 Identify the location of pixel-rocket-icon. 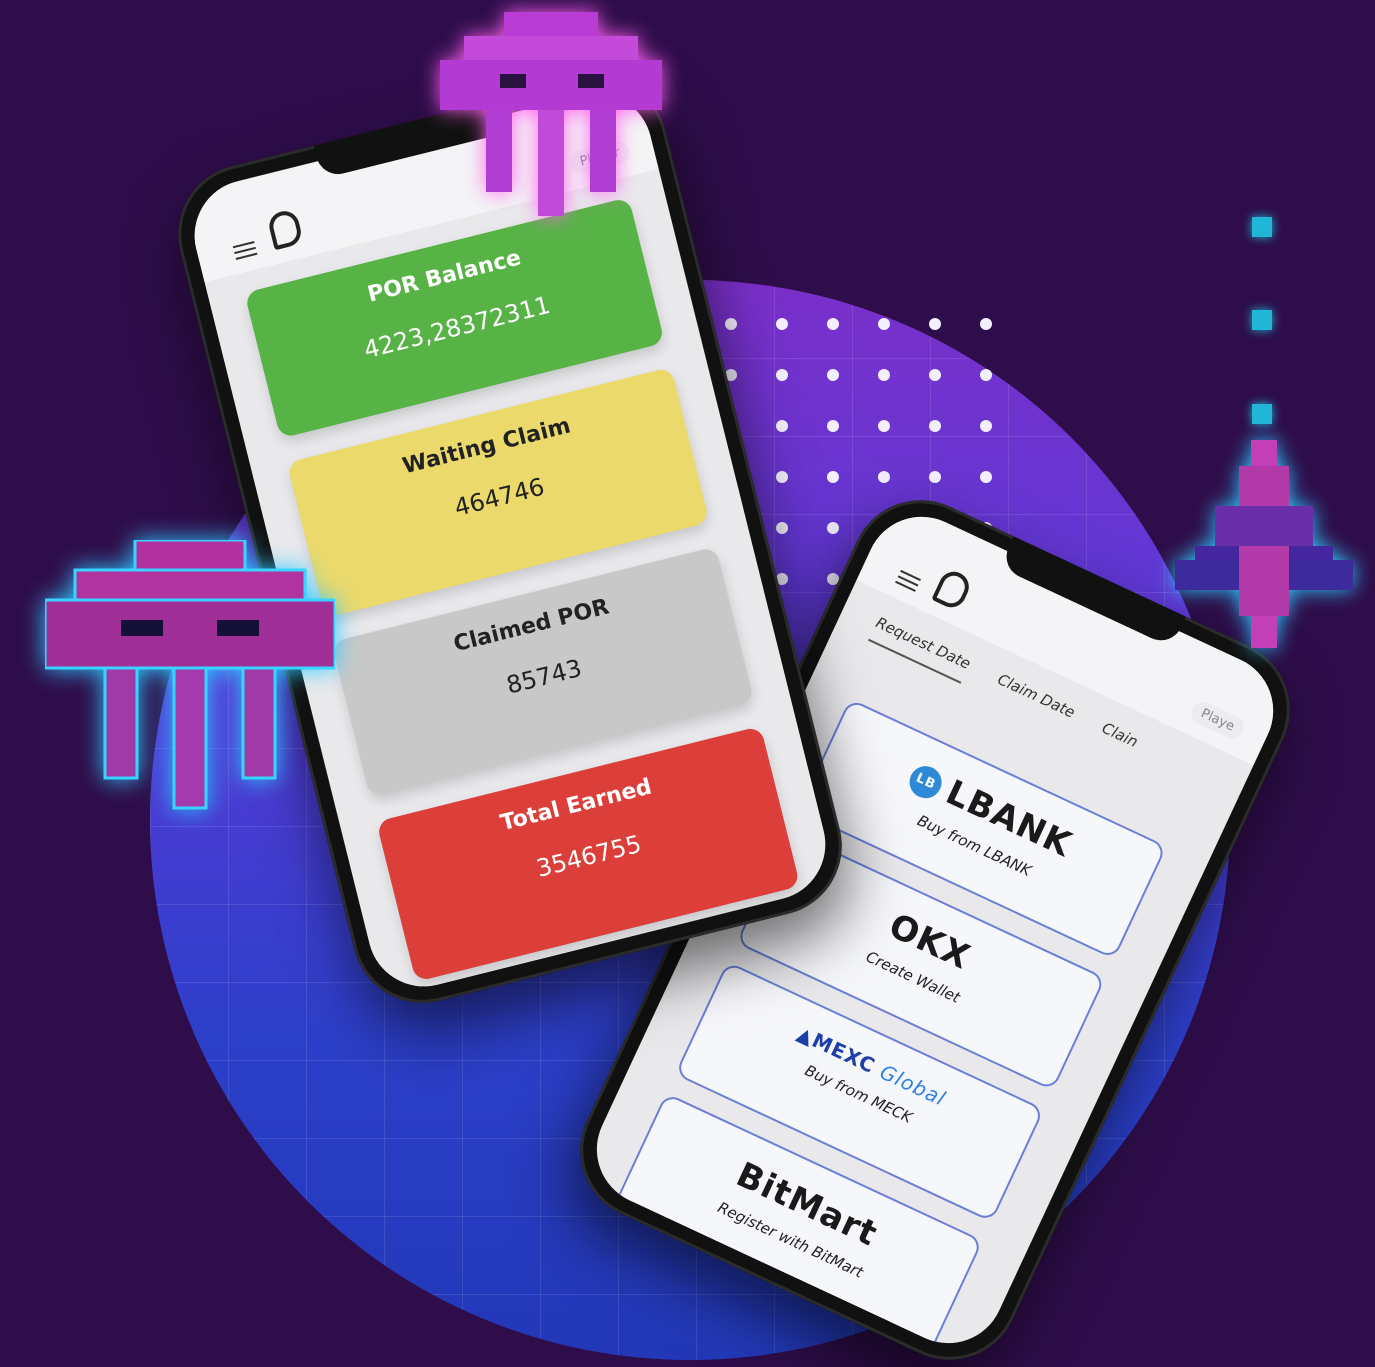
(1264, 544).